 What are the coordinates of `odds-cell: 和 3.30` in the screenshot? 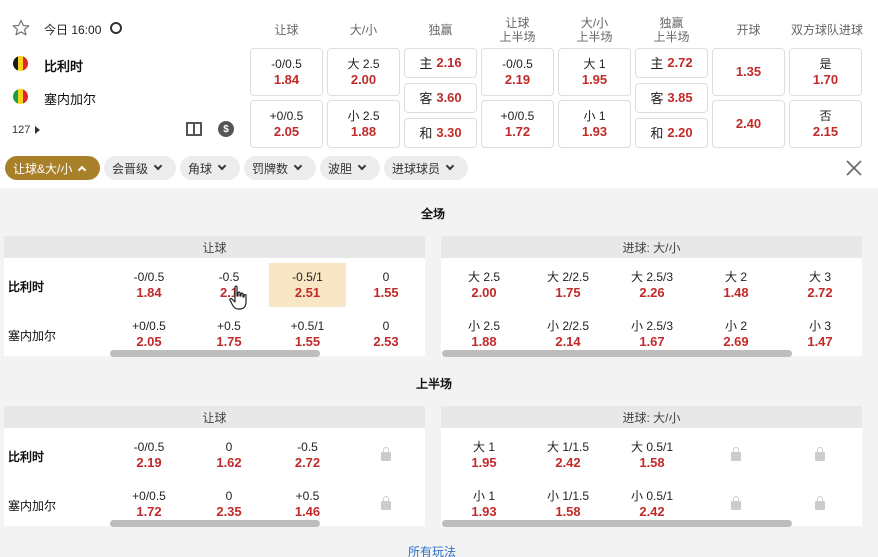 It's located at (440, 133).